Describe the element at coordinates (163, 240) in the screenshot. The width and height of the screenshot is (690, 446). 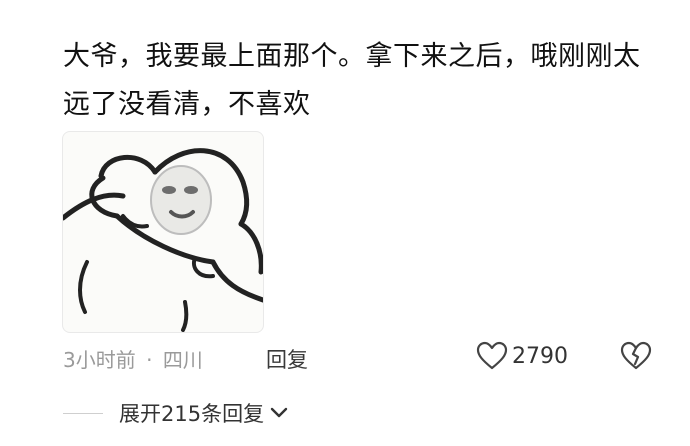
I see `sticker-drawing` at that location.